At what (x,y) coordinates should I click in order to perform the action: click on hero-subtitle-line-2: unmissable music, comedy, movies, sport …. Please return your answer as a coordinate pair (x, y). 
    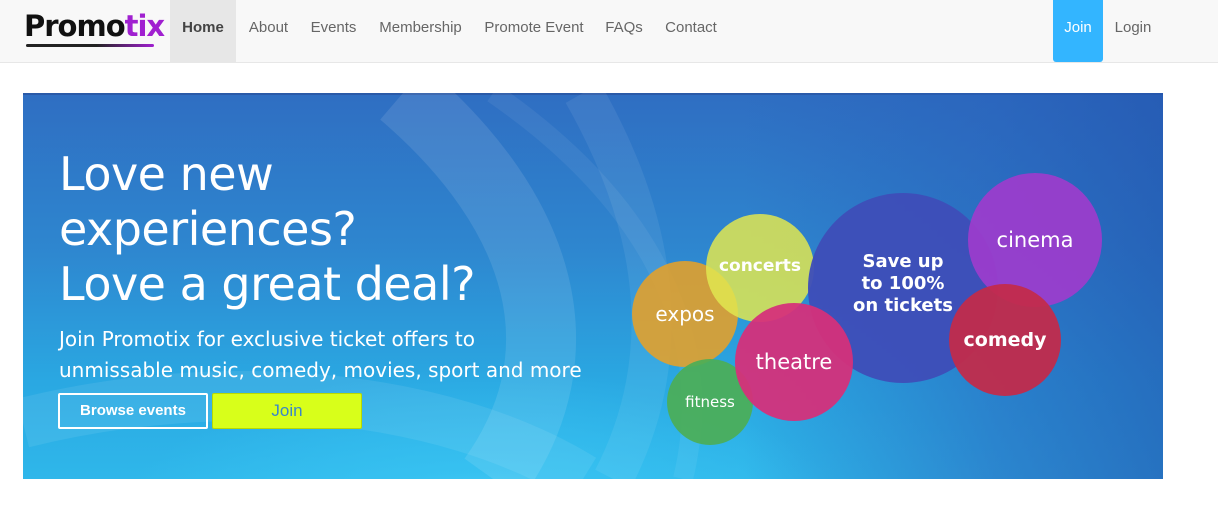
    Looking at the image, I should click on (320, 370).